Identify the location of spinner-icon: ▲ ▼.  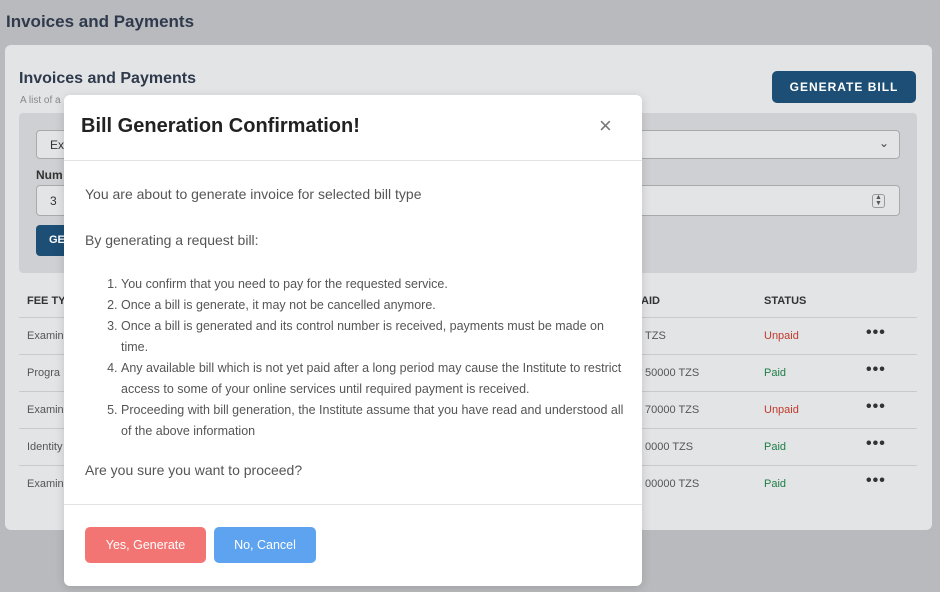
(878, 201).